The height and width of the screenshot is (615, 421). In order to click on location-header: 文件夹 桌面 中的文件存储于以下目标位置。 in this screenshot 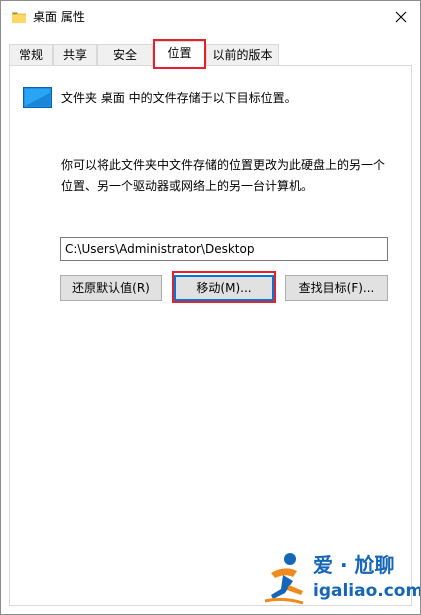, I will do `click(179, 98)`.